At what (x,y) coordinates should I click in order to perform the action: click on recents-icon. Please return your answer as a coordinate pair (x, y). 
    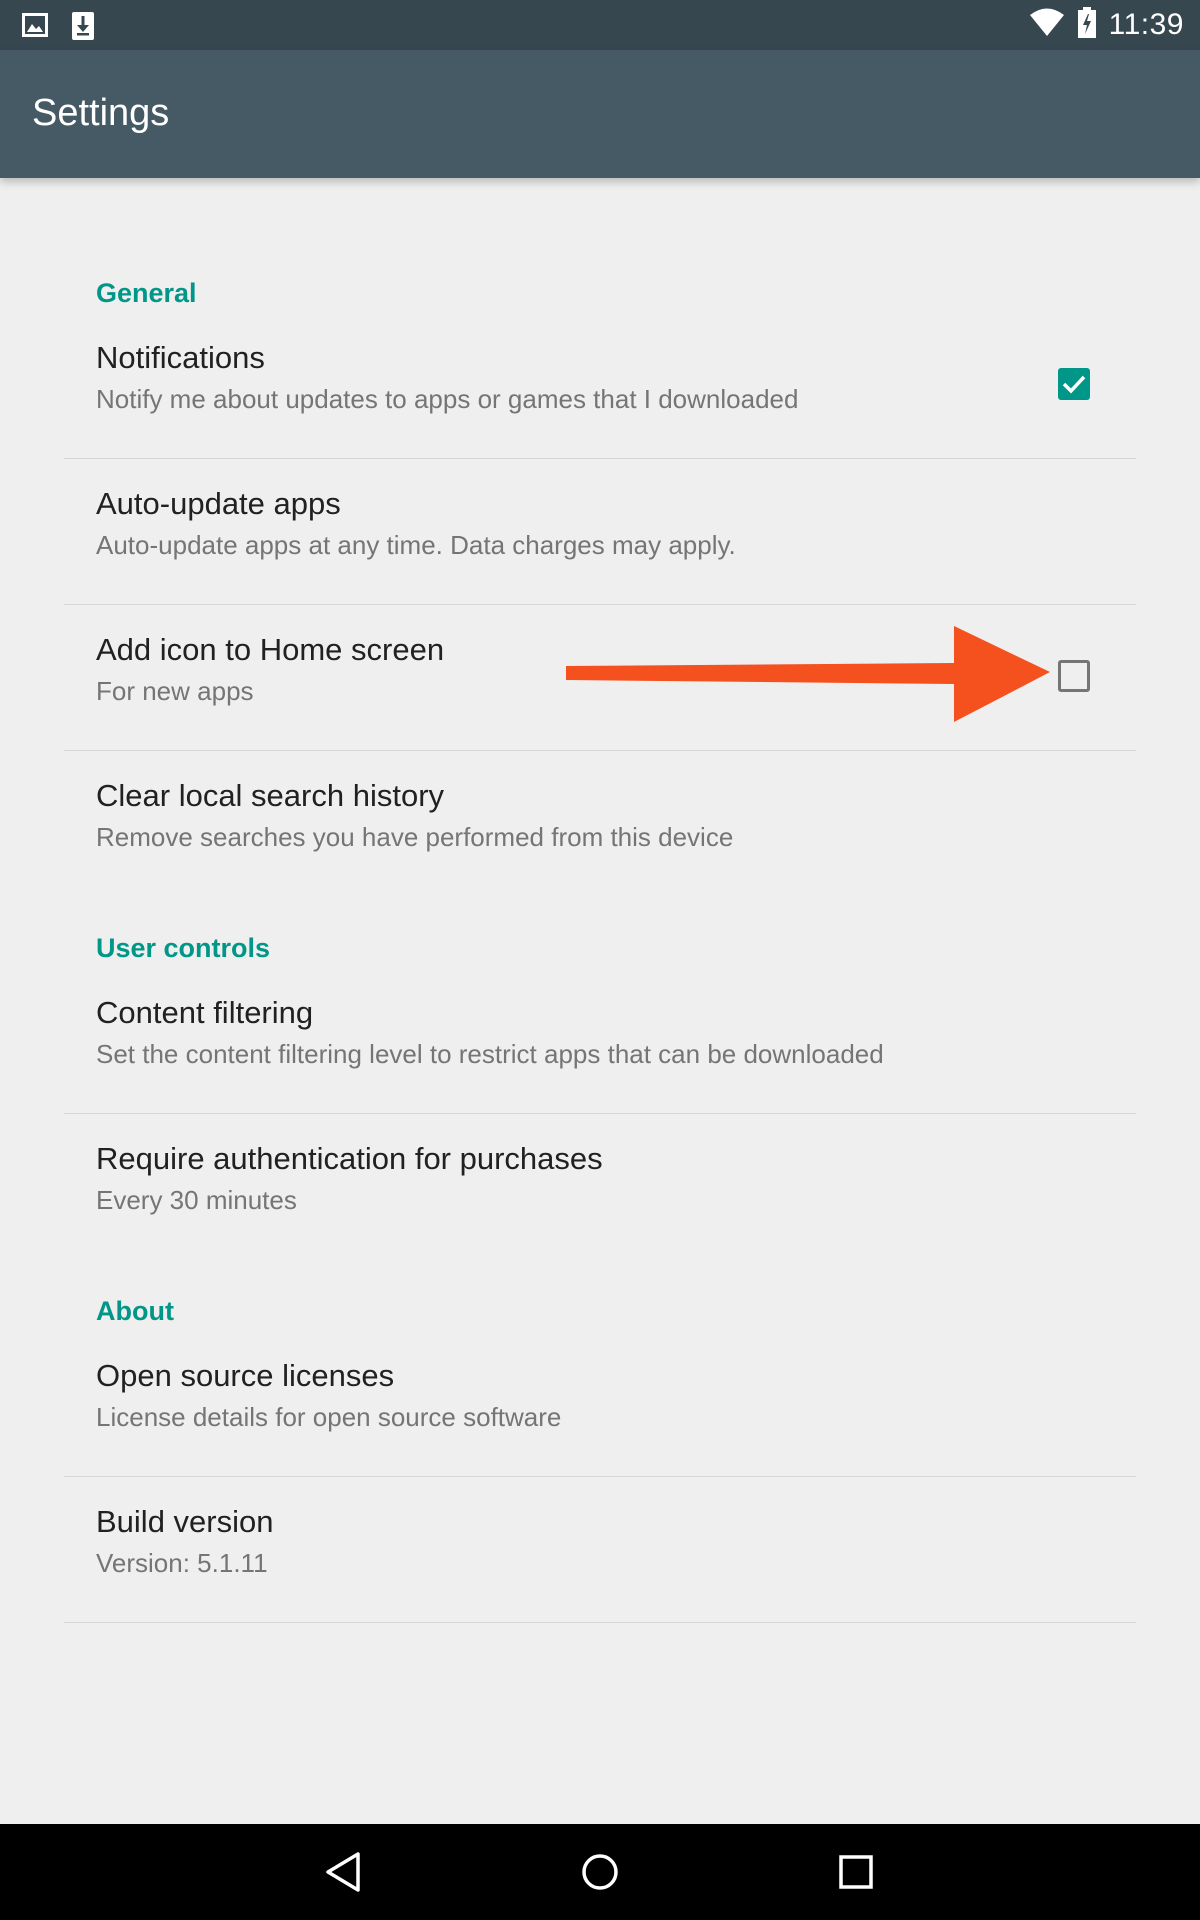
    Looking at the image, I should click on (856, 1872).